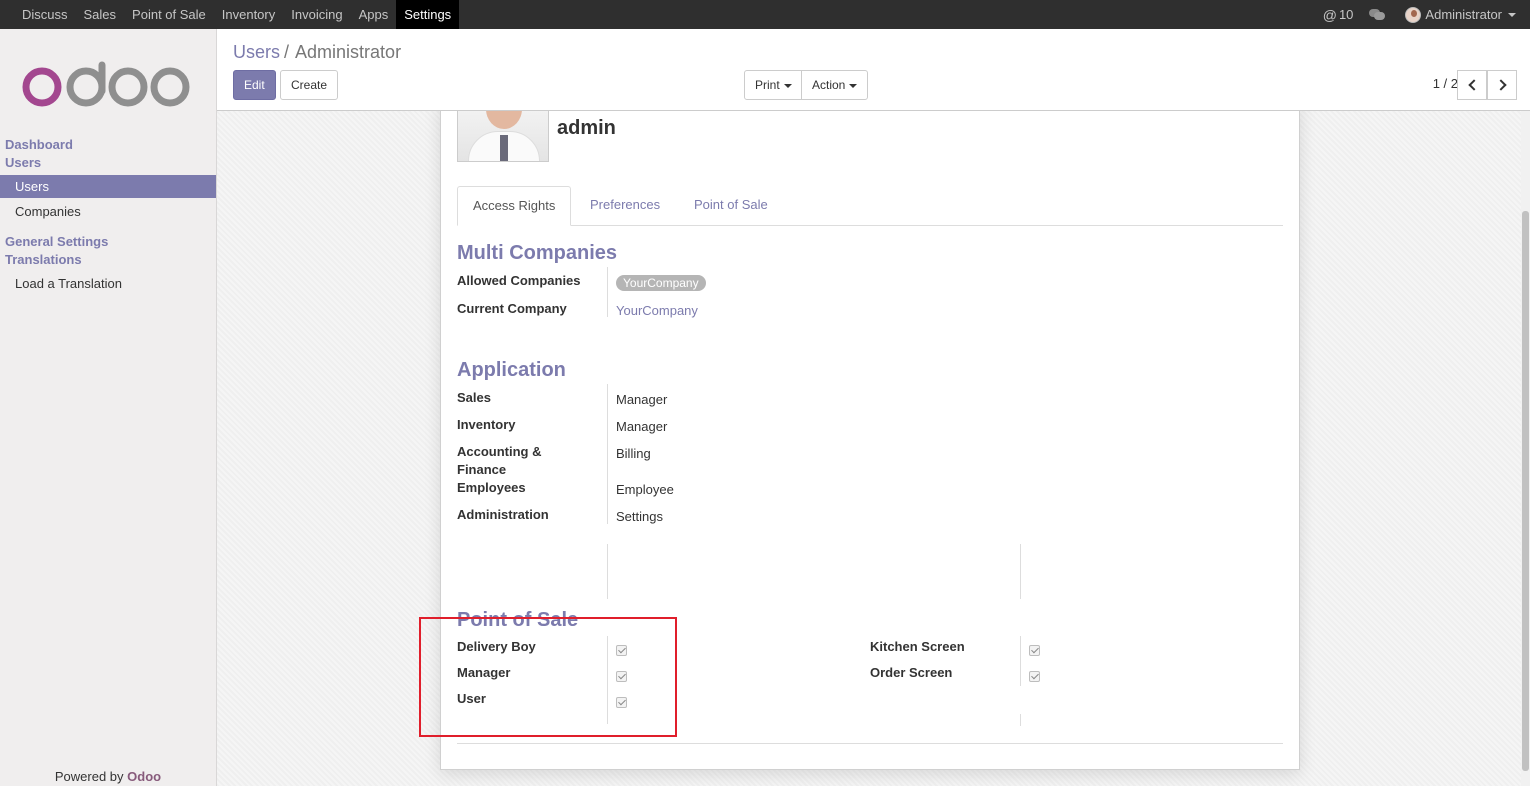 This screenshot has width=1530, height=786. What do you see at coordinates (108, 283) in the screenshot?
I see `sidebar-item-load-translation: Load a Translation` at bounding box center [108, 283].